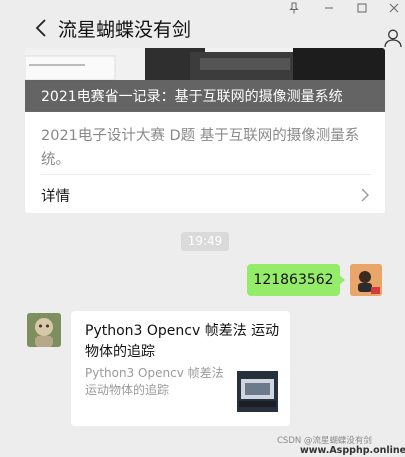  Describe the element at coordinates (257, 391) in the screenshot. I see `link-card-thumbnail` at that location.